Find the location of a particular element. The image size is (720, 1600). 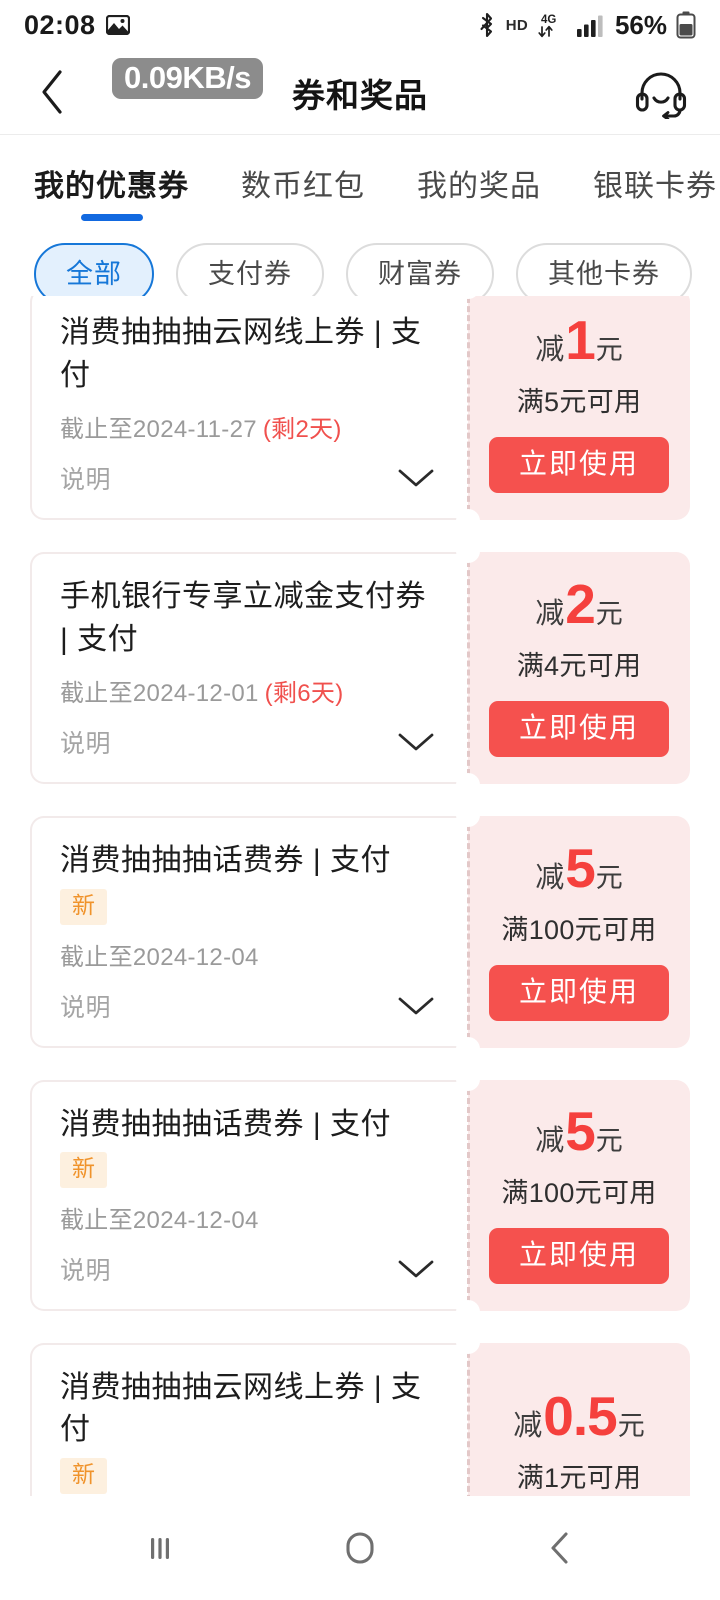

coupon-amount: 减 0.5 元 is located at coordinates (579, 1416).